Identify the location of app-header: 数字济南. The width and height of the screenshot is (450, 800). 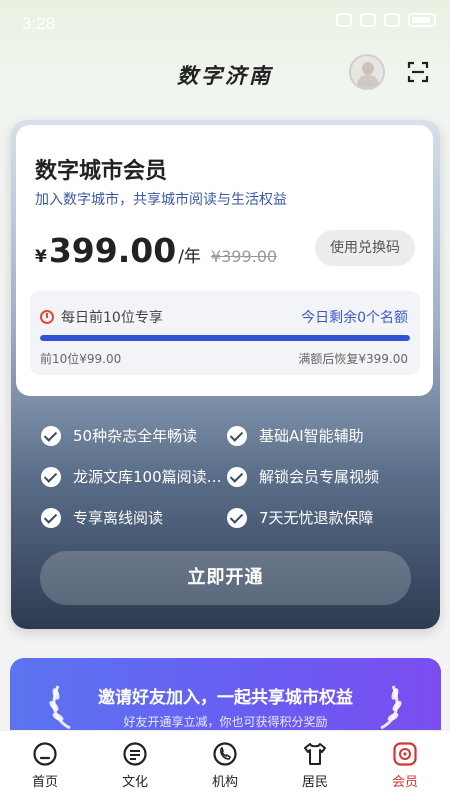
(225, 72).